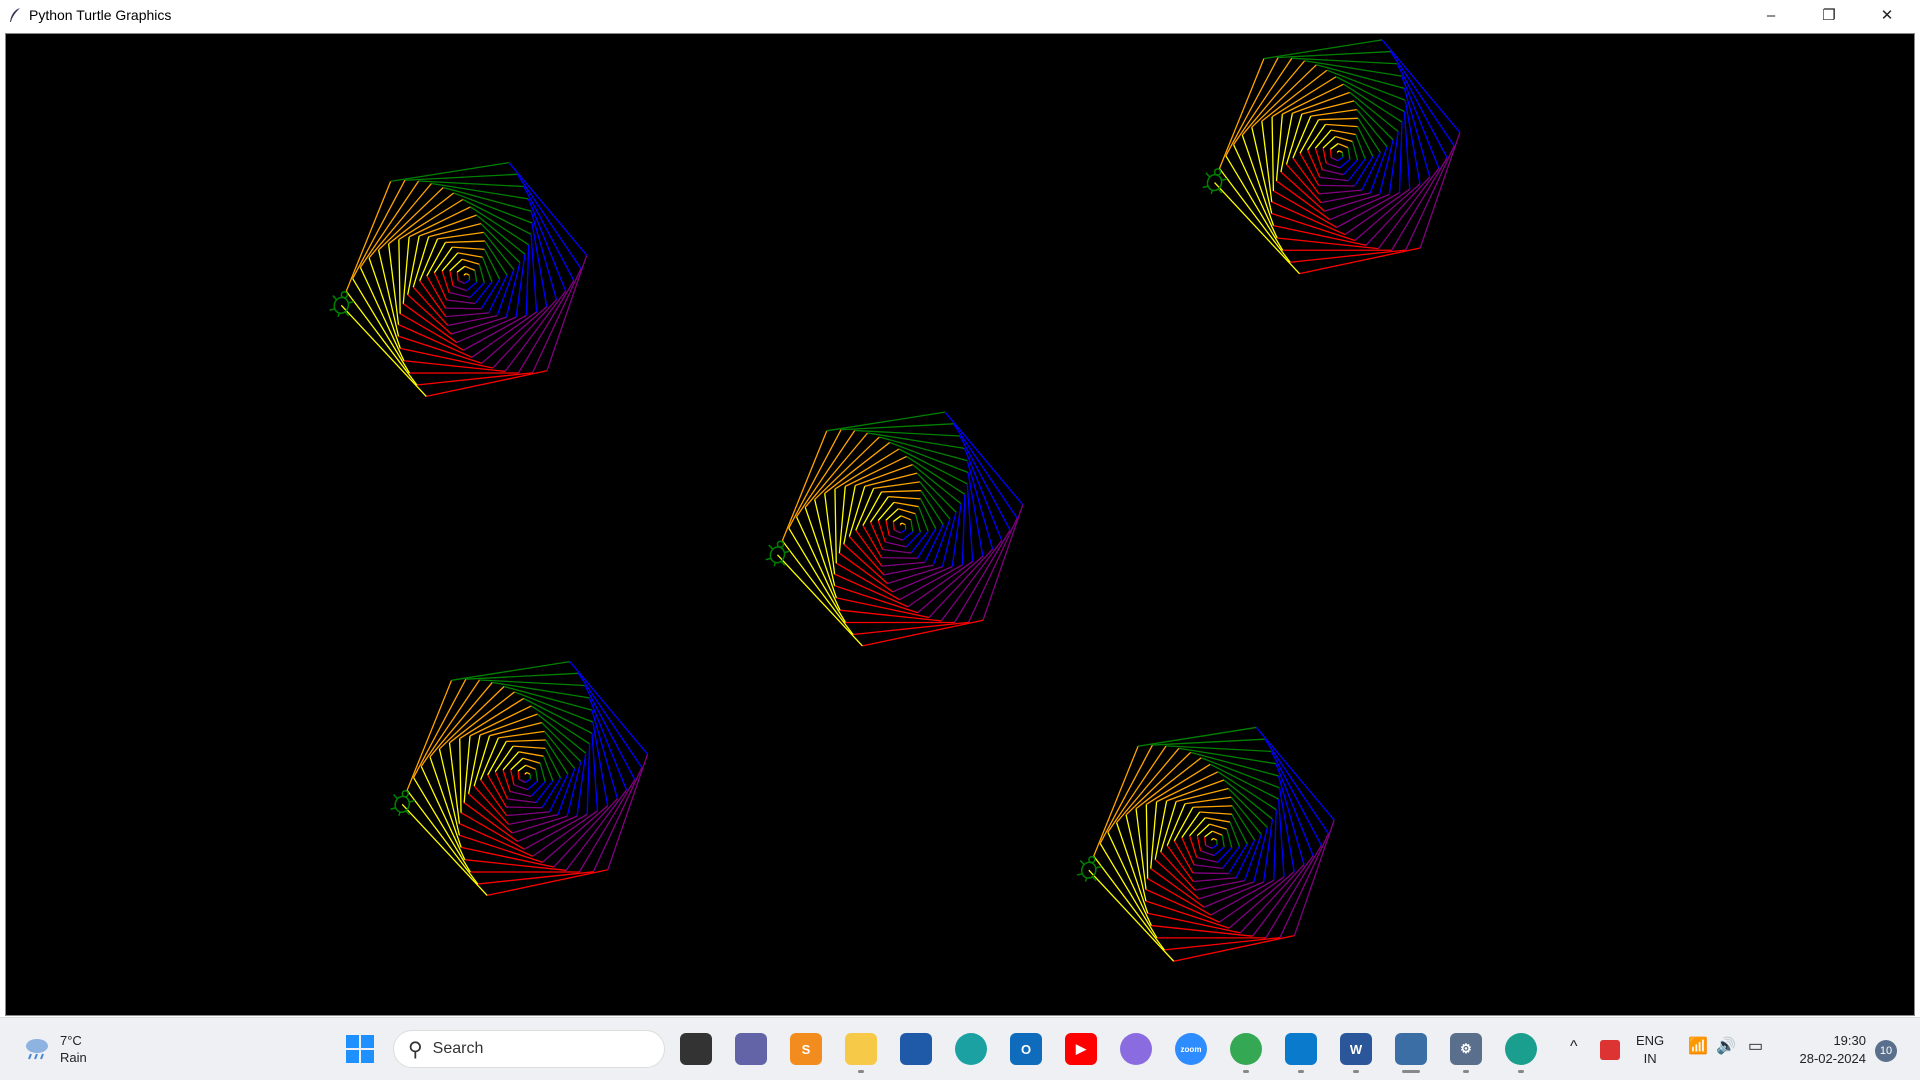 The image size is (1920, 1080). Describe the element at coordinates (1650, 1058) in the screenshot. I see `region-code: IN` at that location.